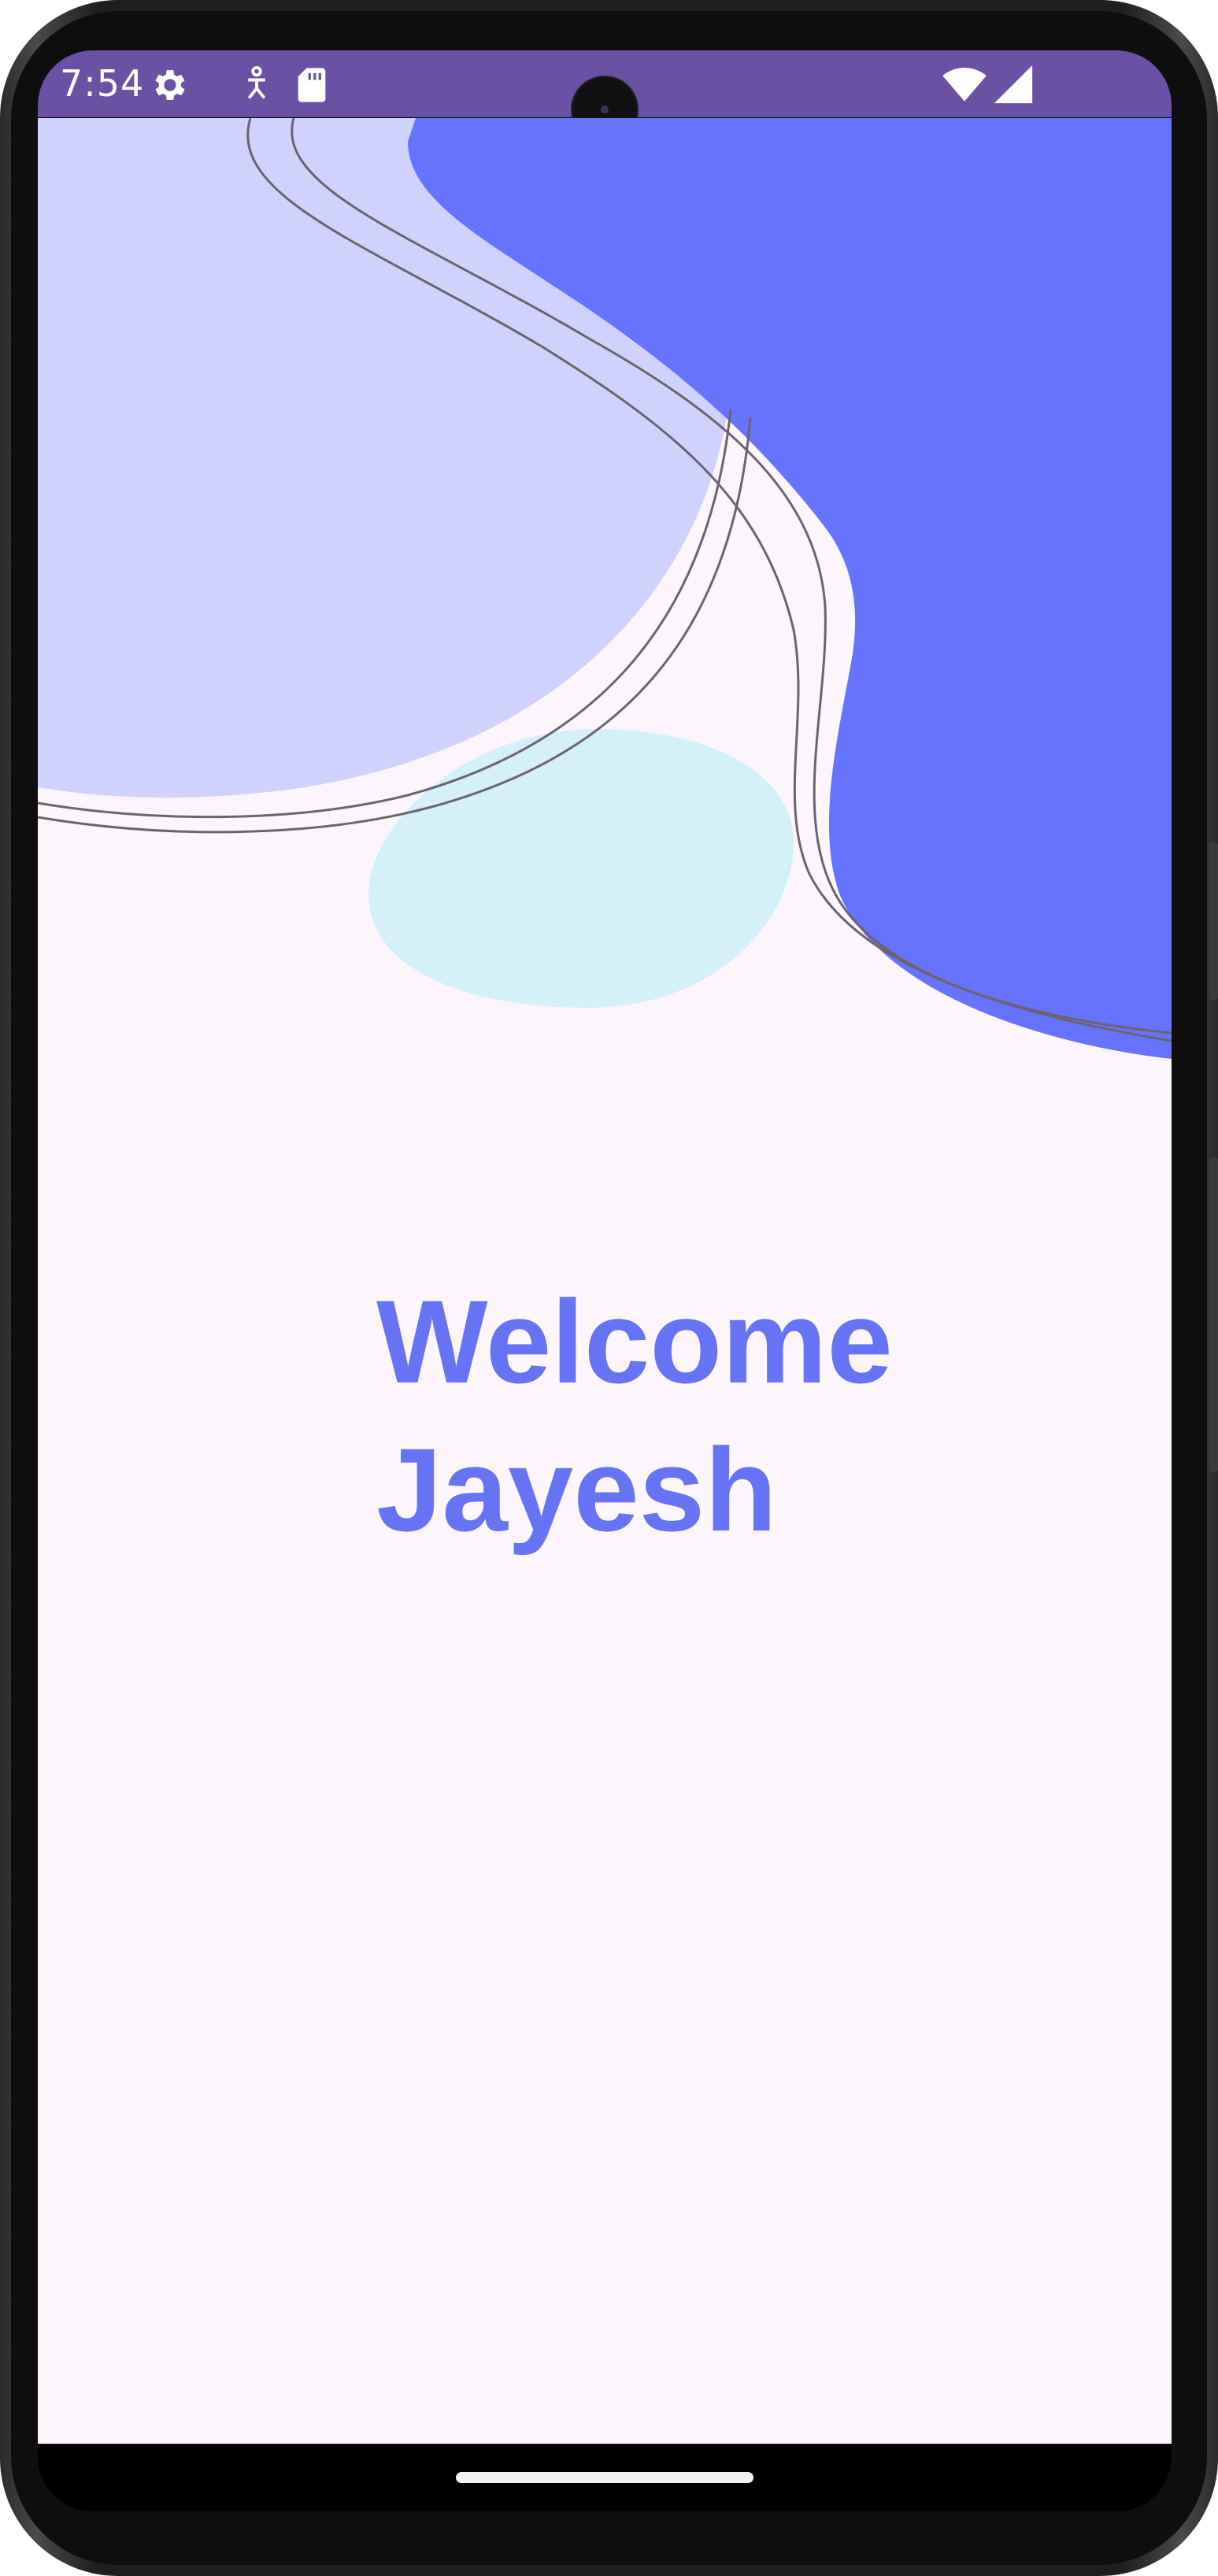 This screenshot has height=2576, width=1218. Describe the element at coordinates (634, 1341) in the screenshot. I see `welcome-text: Welcome` at that location.